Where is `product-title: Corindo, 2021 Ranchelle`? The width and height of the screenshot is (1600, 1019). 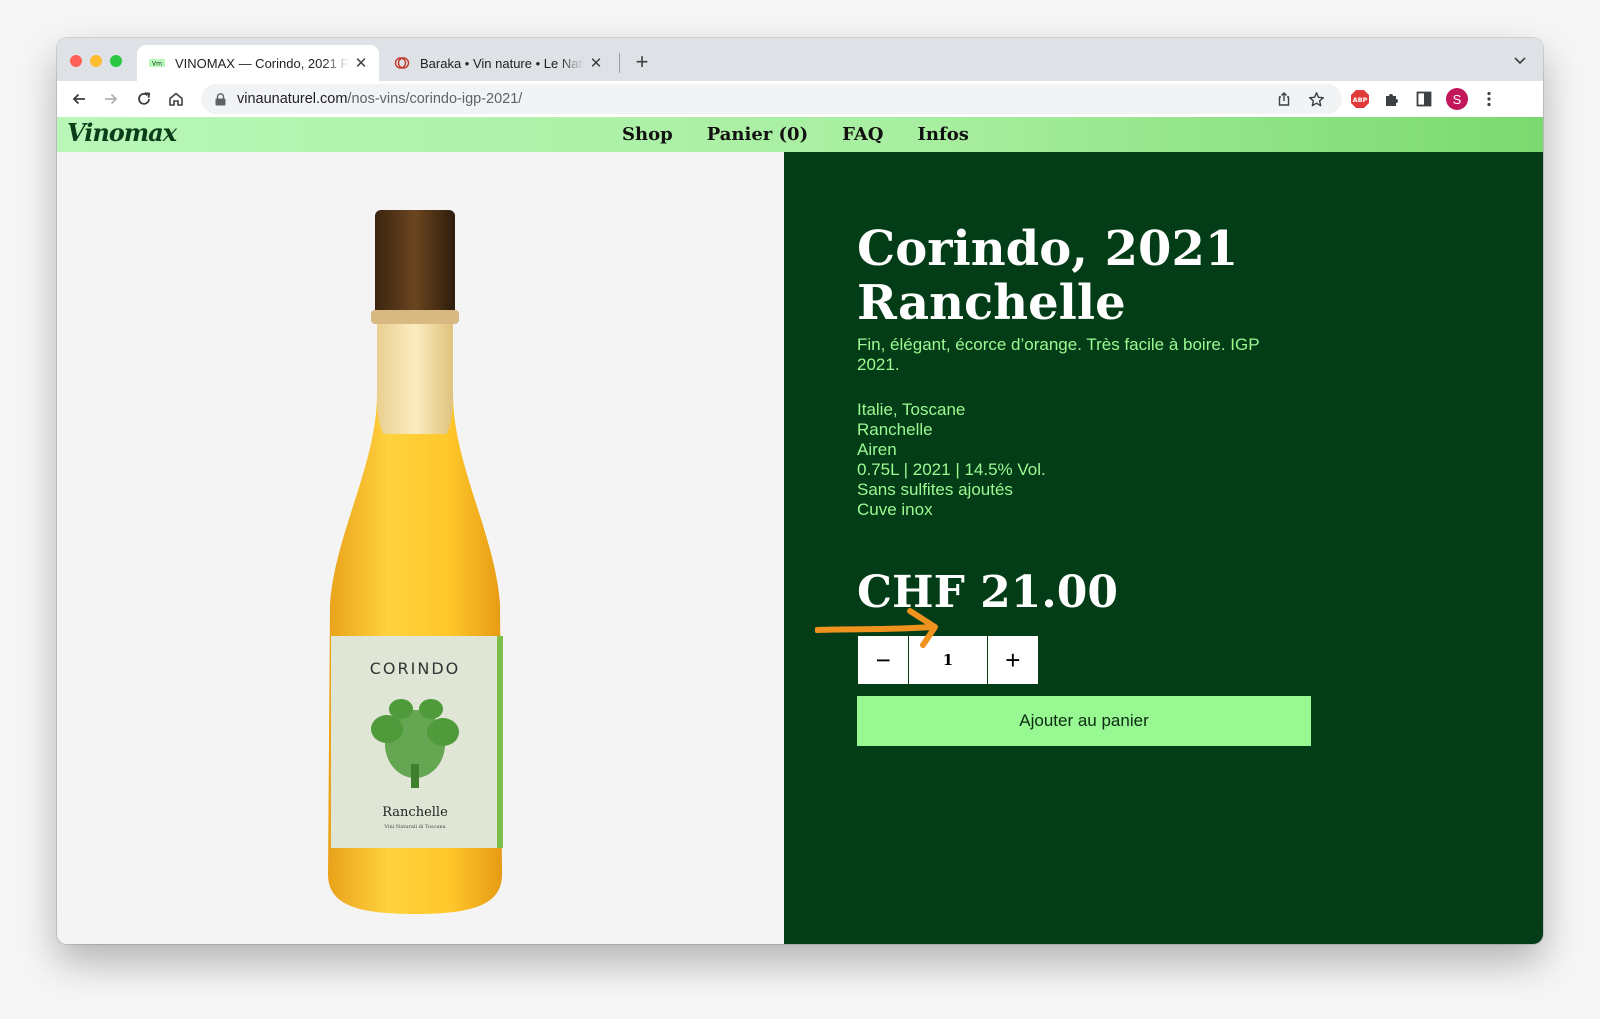 product-title: Corindo, 2021 Ranchelle is located at coordinates (1157, 276).